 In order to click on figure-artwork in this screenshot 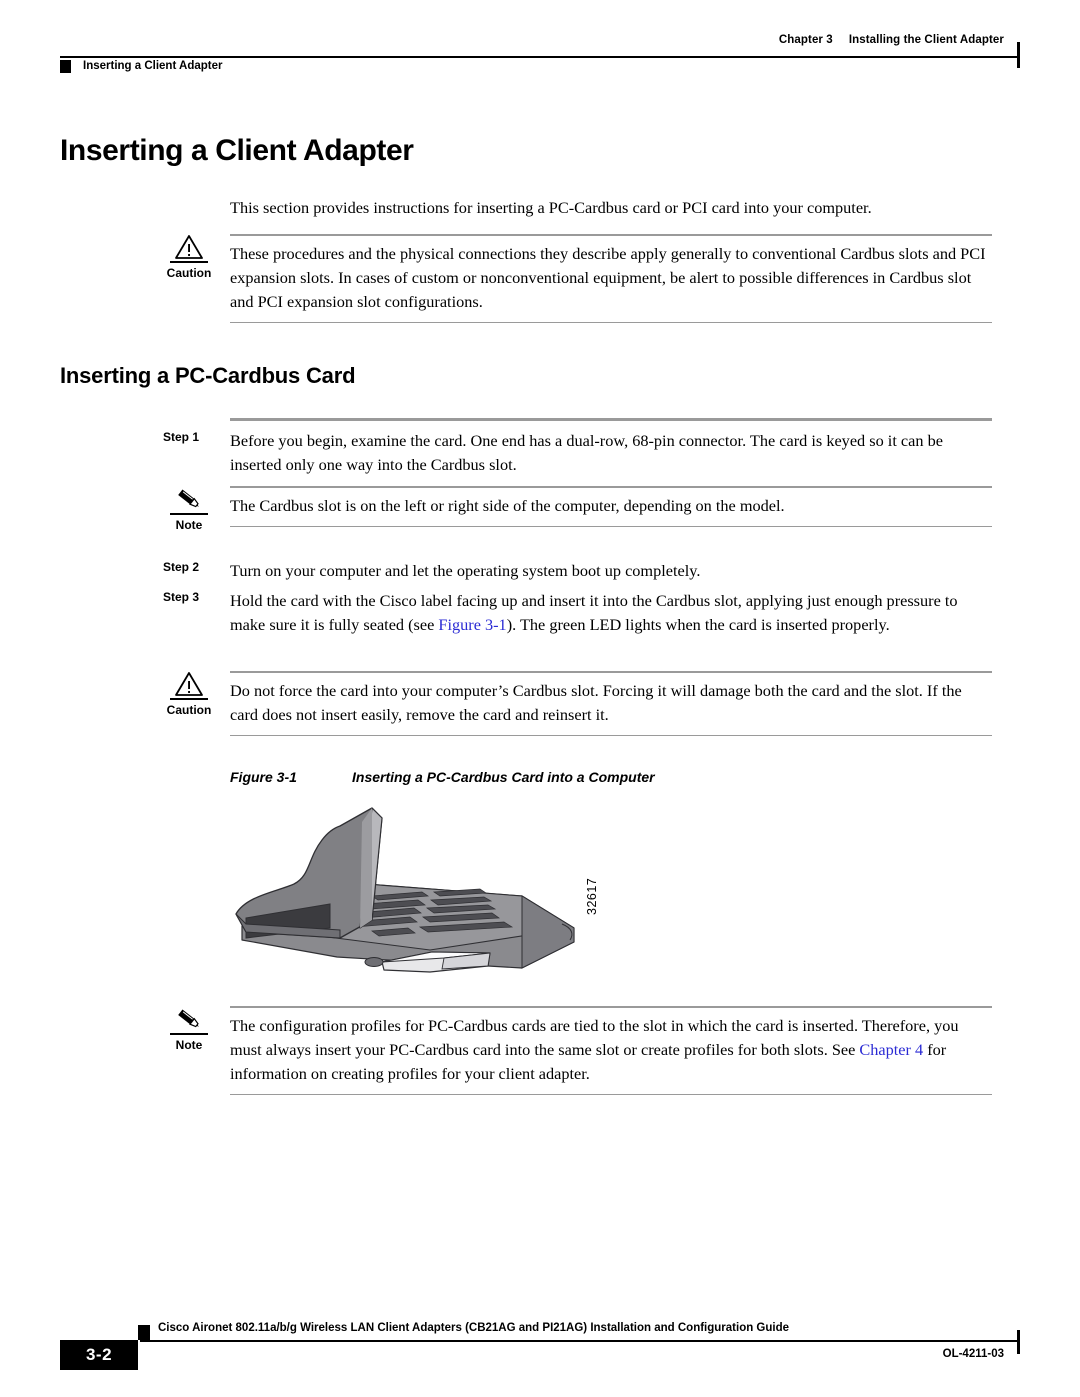, I will do `click(432, 900)`.